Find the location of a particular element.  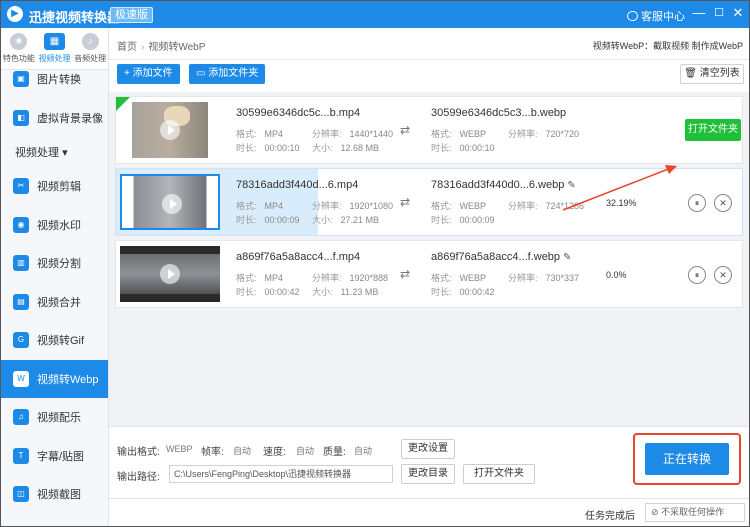

clear-list-button: 🗑 清空列表 is located at coordinates (712, 74).